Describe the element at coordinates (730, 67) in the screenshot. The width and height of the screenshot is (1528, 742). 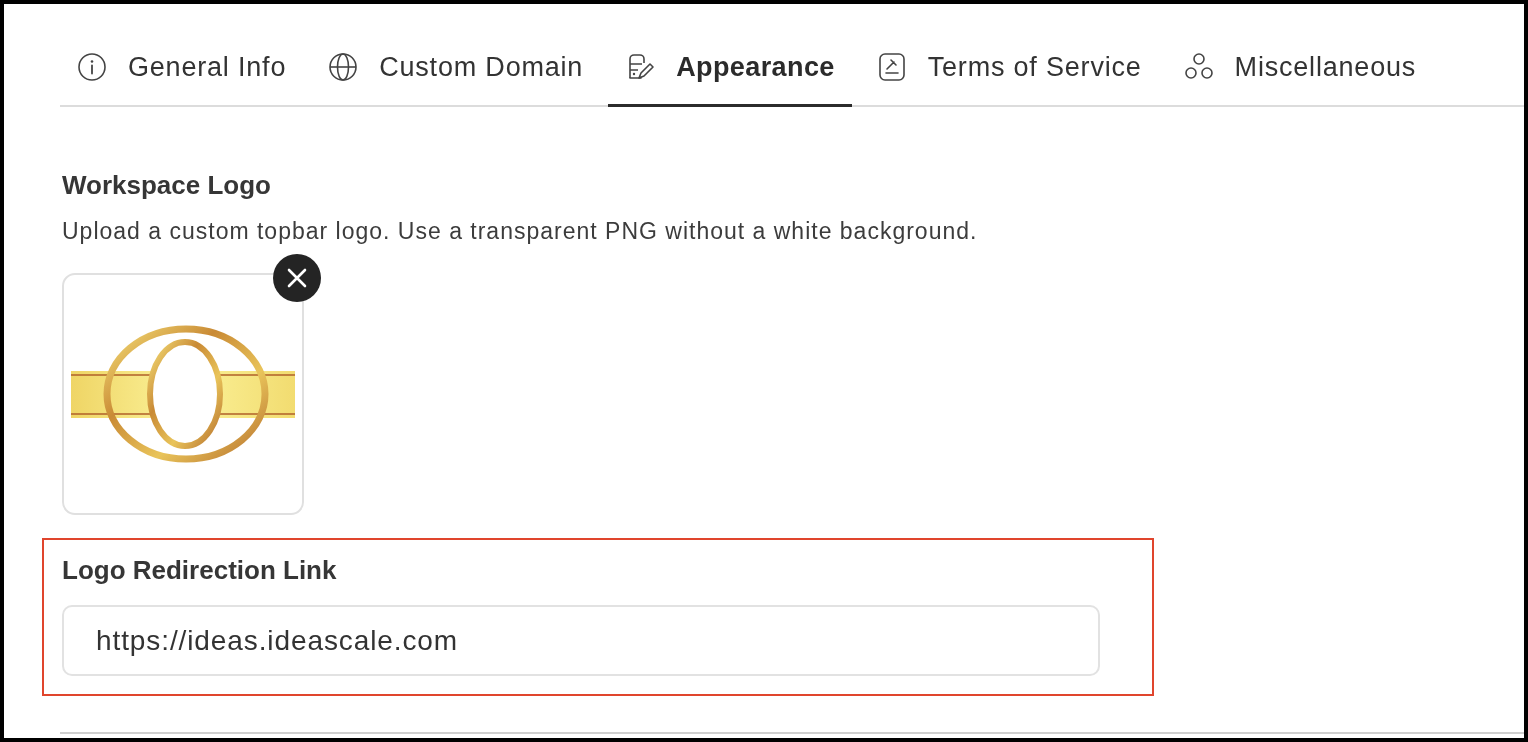
I see `tab: Appearance` at that location.